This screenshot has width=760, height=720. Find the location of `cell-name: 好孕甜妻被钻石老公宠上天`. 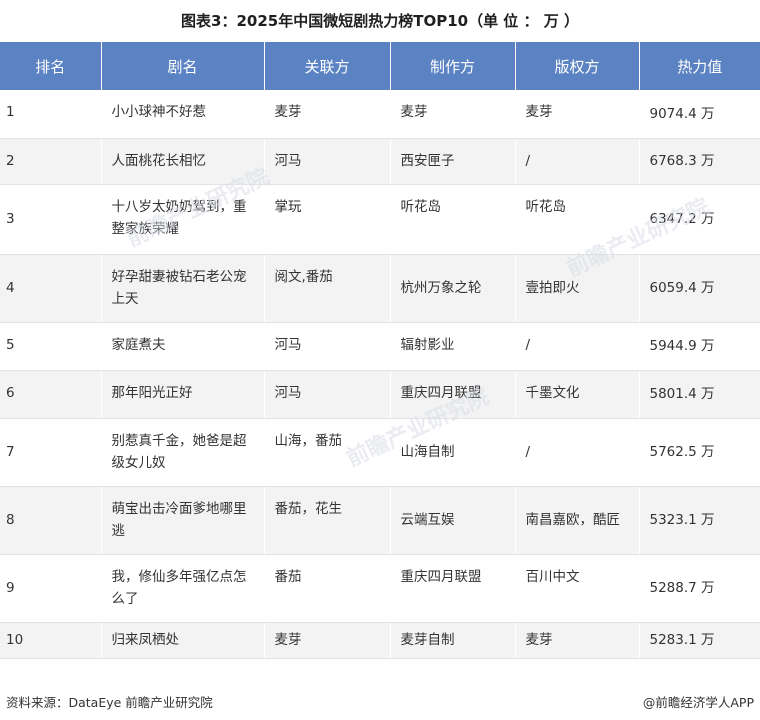

cell-name: 好孕甜妻被钻石老公宠上天 is located at coordinates (183, 288).